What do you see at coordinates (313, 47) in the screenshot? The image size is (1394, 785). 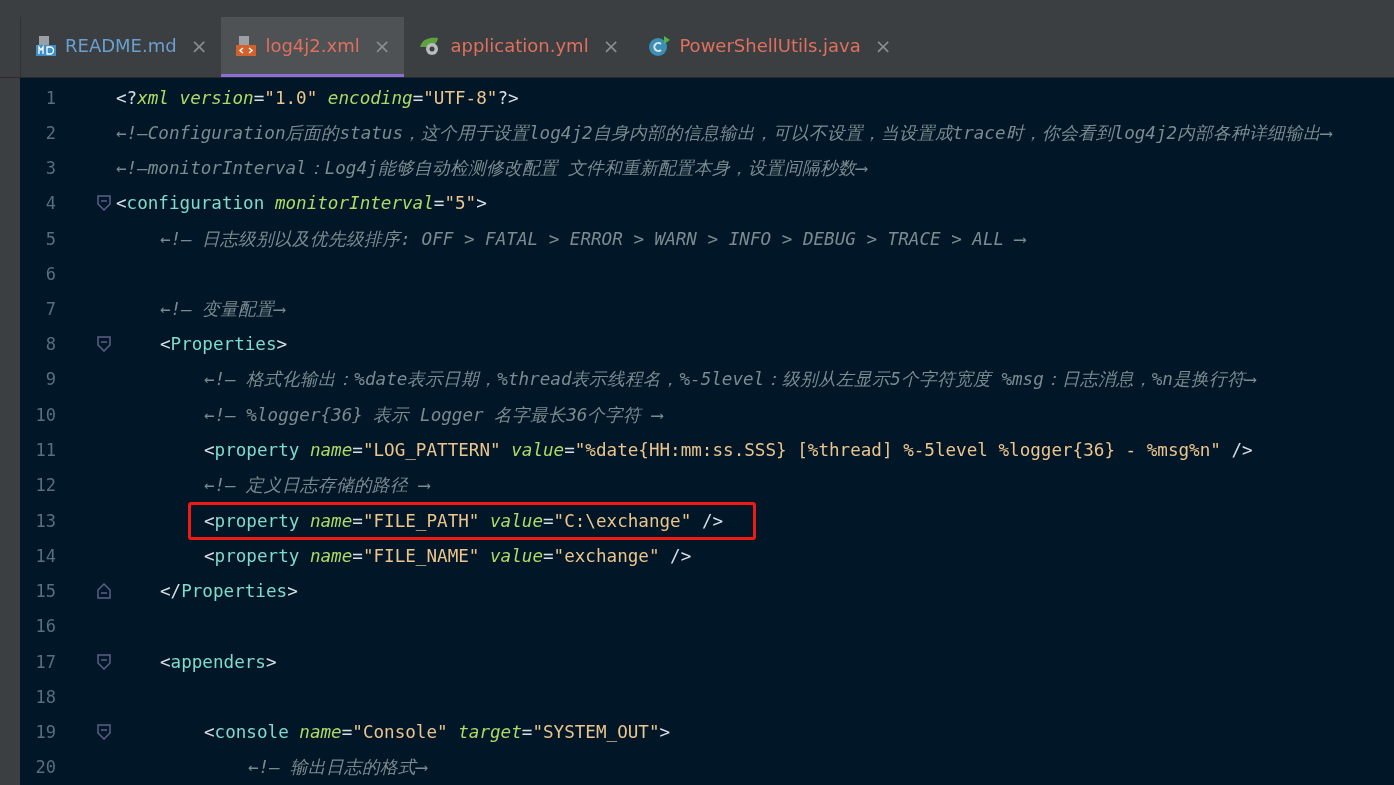 I see `file-tab: log4j2.xml ×` at bounding box center [313, 47].